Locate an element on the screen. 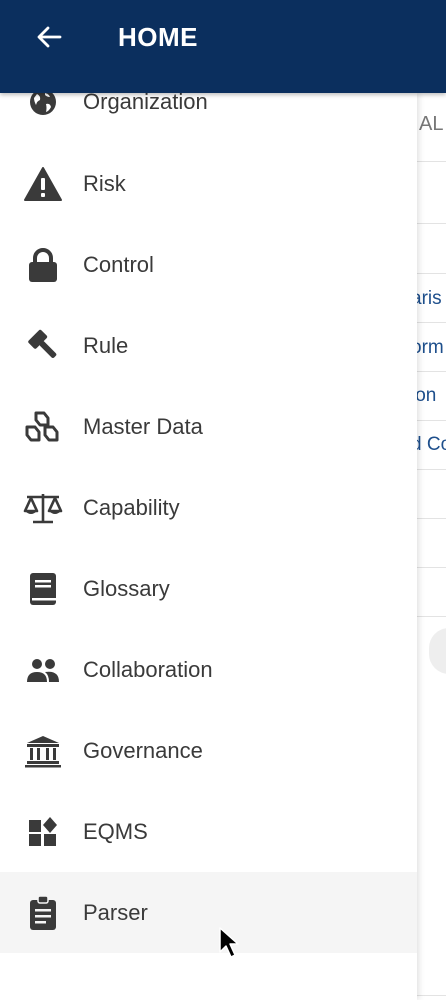 The image size is (446, 1000). nav-item-eqms: EQMS is located at coordinates (208, 831).